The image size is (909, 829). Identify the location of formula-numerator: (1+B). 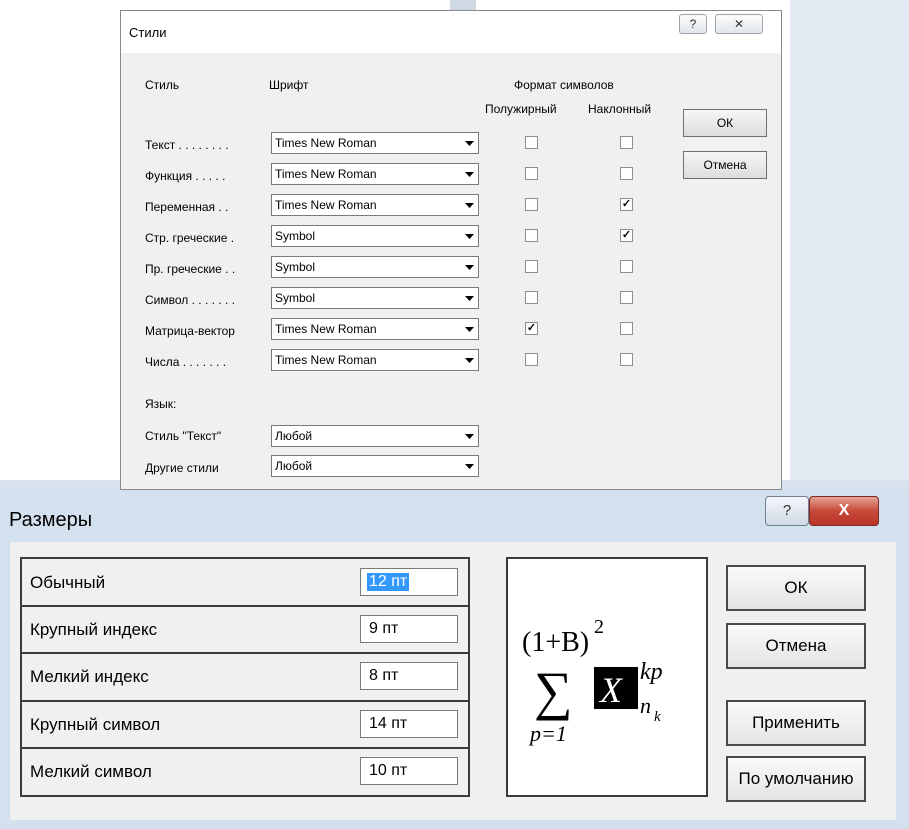
(555, 642).